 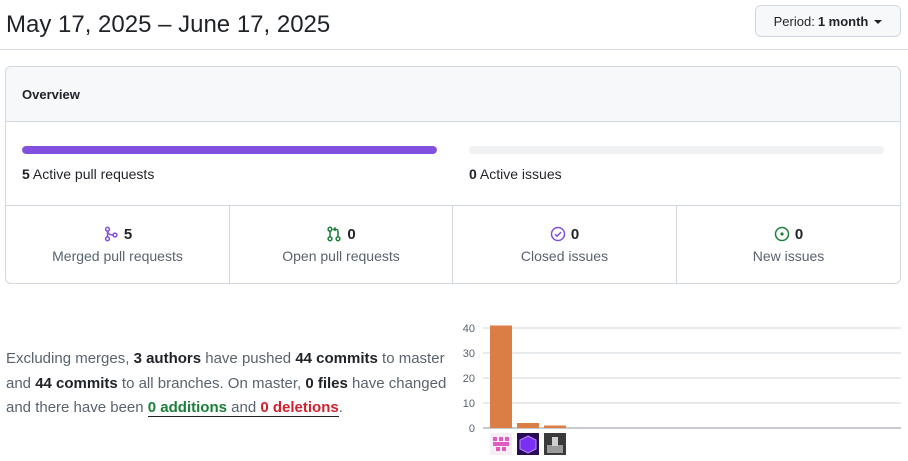 What do you see at coordinates (676, 150) in the screenshot?
I see `issues-progress-bar` at bounding box center [676, 150].